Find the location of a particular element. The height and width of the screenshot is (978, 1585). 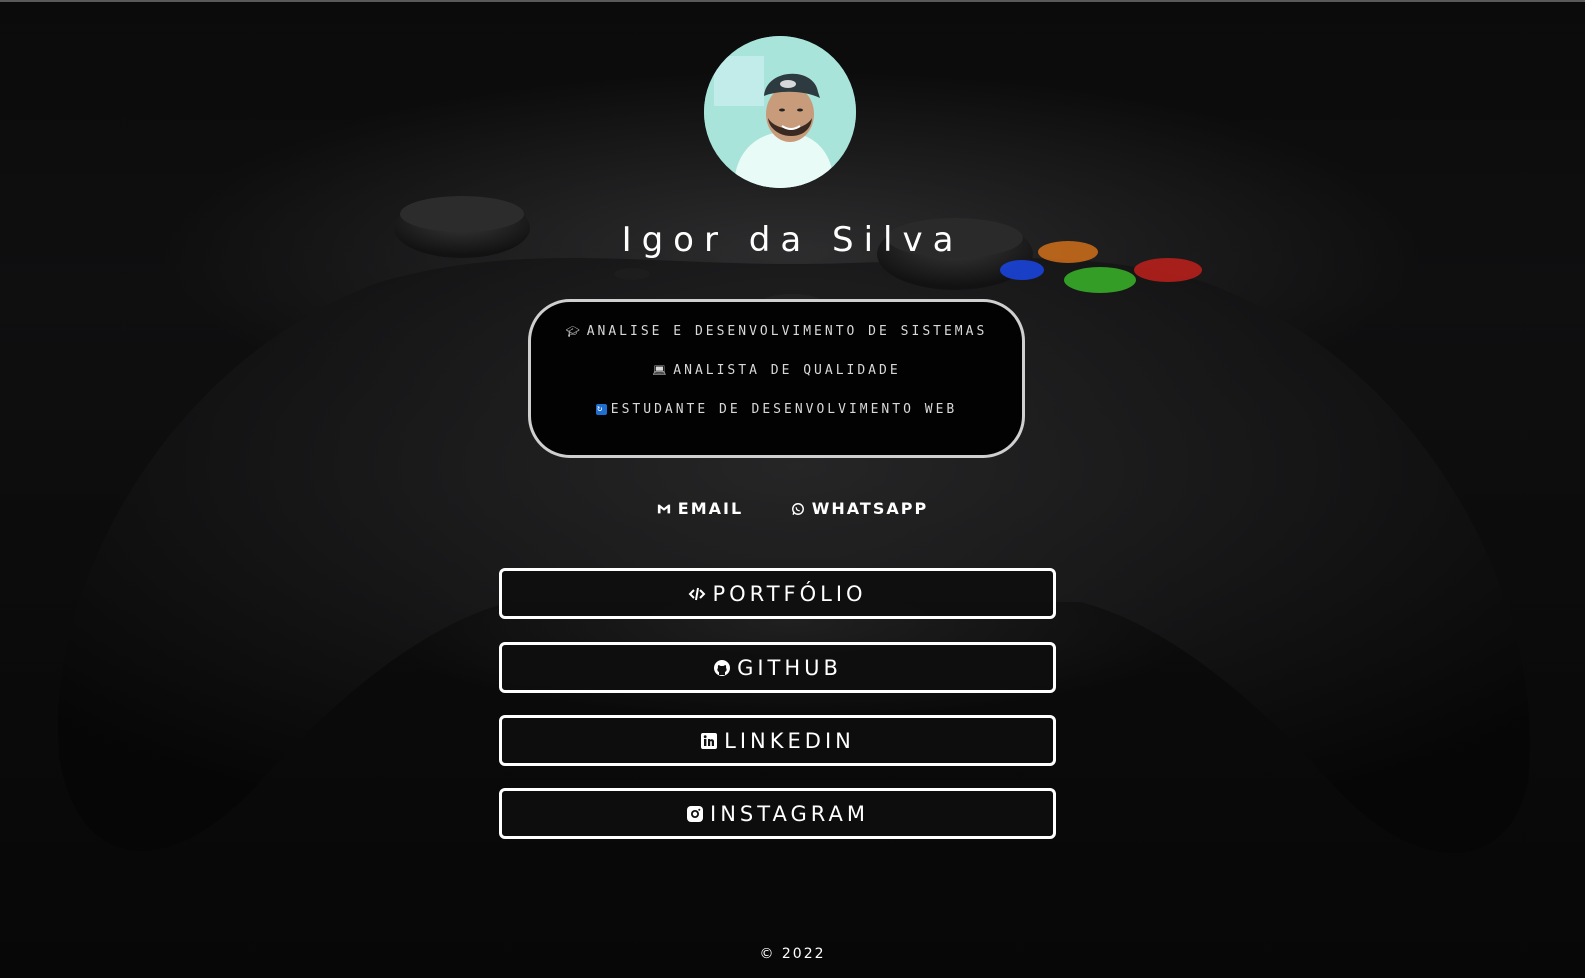

email-link: EMAIL is located at coordinates (700, 508).